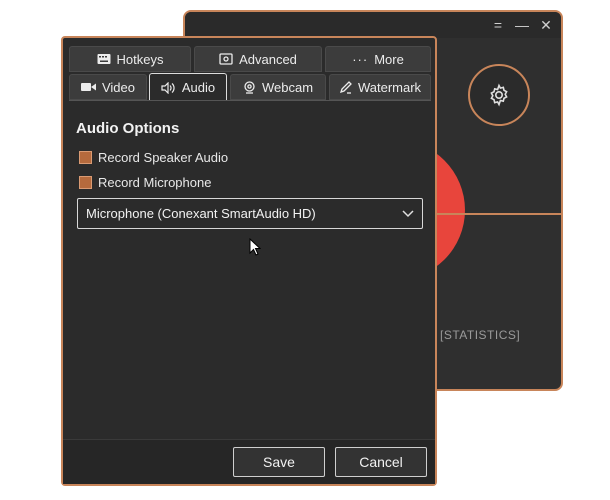 This screenshot has height=500, width=610. What do you see at coordinates (546, 25) in the screenshot?
I see `close-icon: ✕` at bounding box center [546, 25].